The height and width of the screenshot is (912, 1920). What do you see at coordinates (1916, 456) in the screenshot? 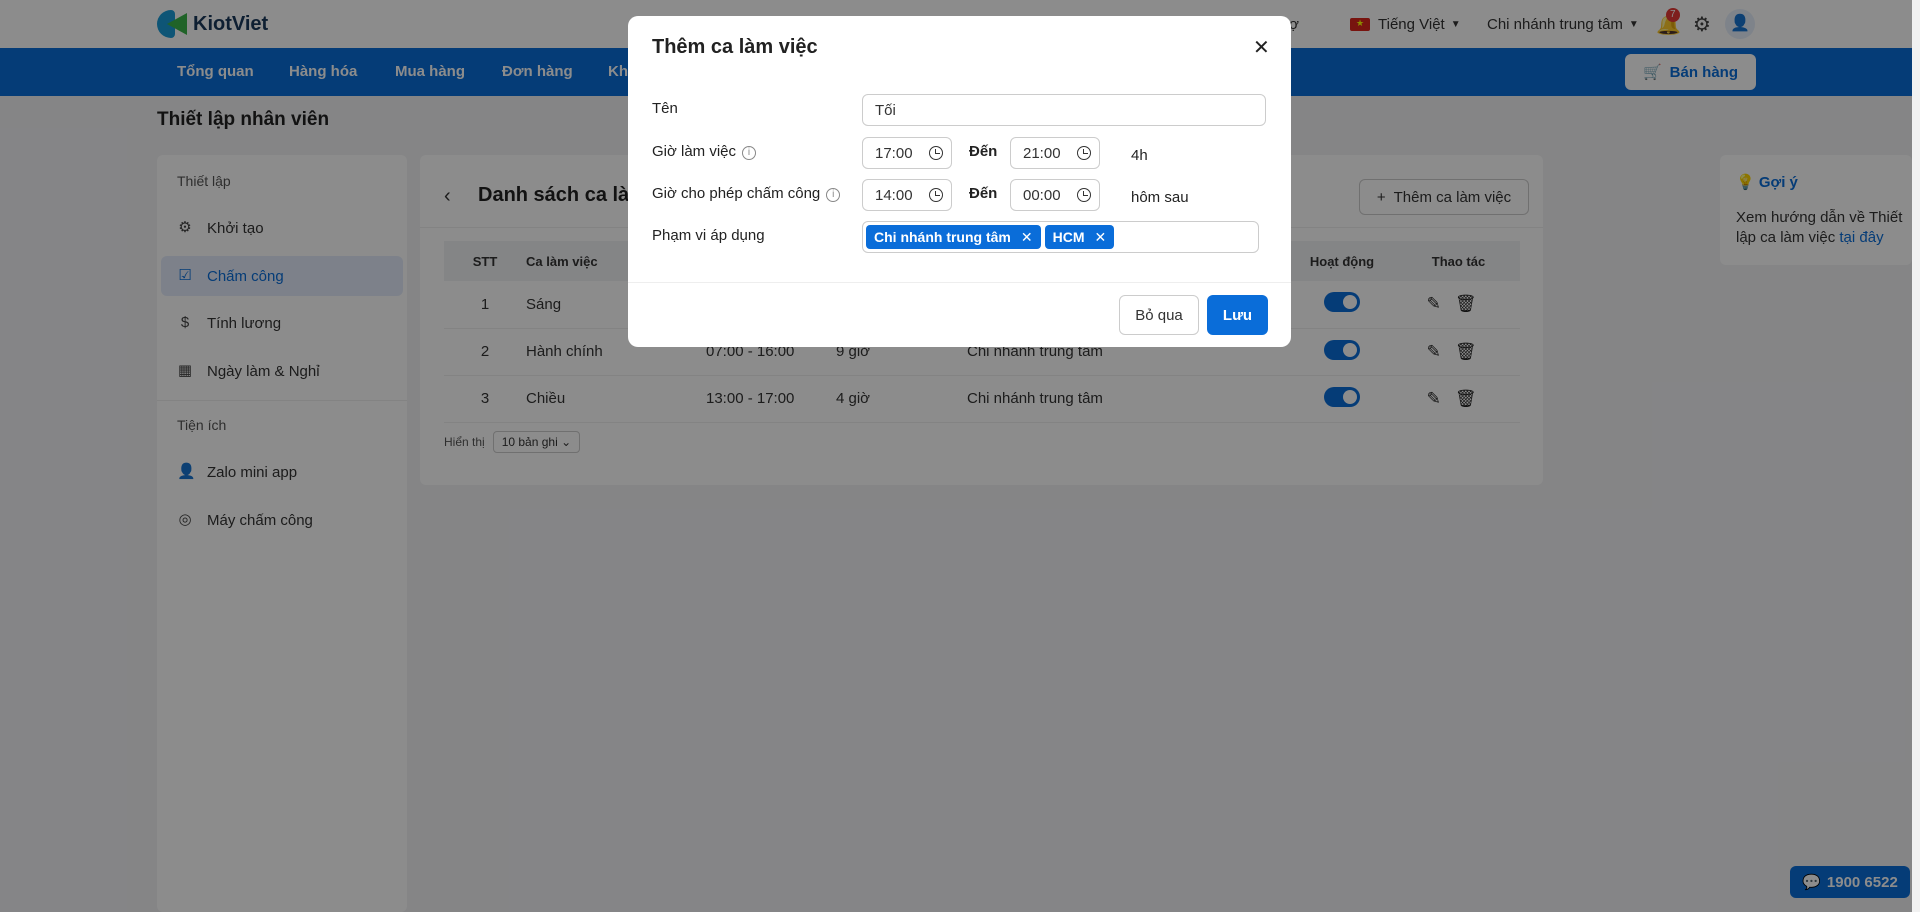
I see `scrollbar` at bounding box center [1916, 456].